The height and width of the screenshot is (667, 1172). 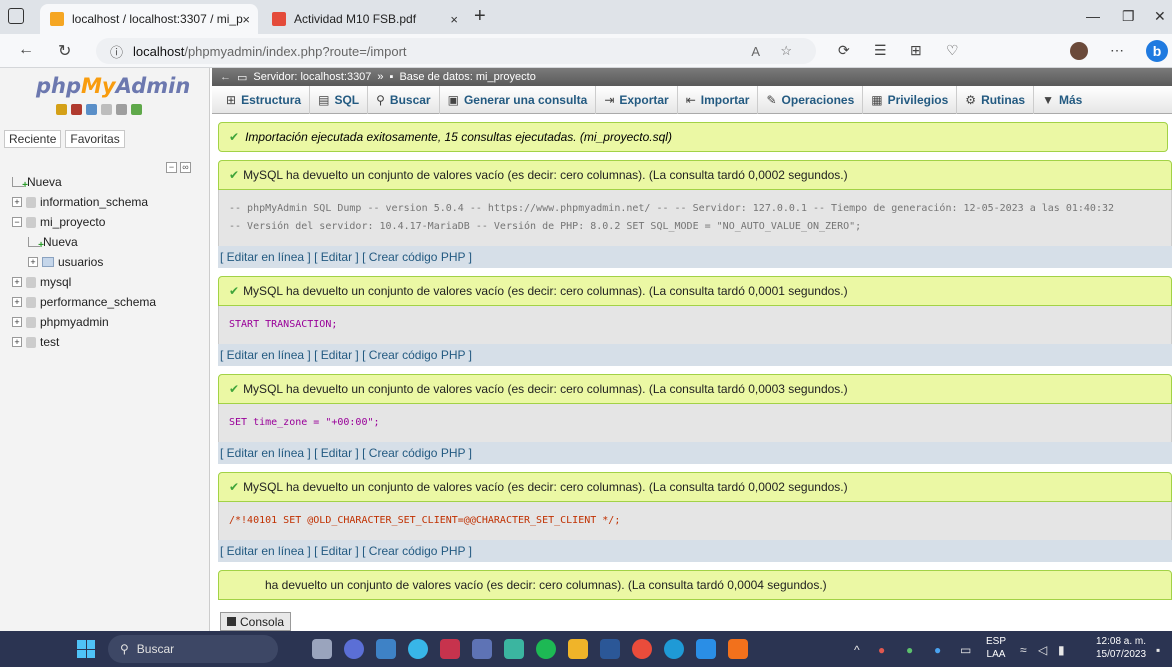 What do you see at coordinates (322, 649) in the screenshot?
I see `task-view-icon` at bounding box center [322, 649].